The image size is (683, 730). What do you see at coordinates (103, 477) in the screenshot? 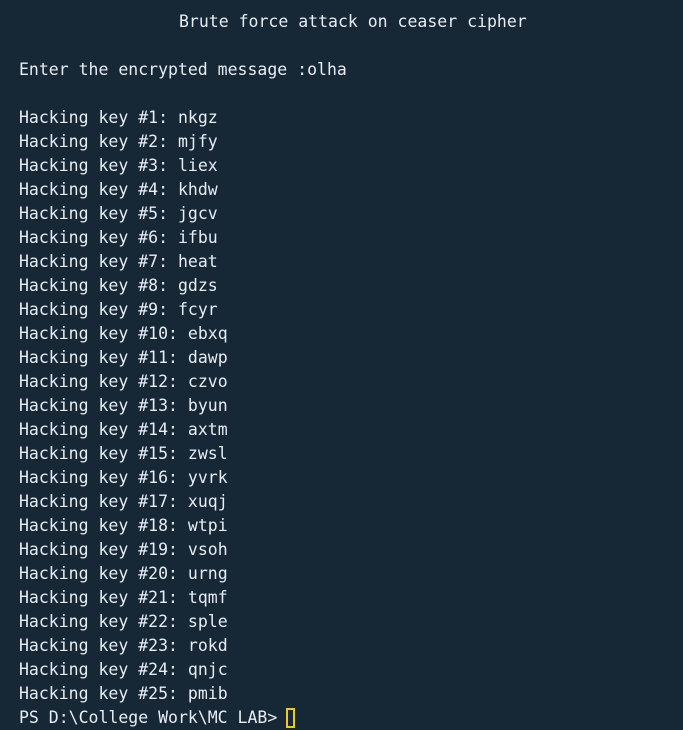
I see `result-key-label: Hacking key #16:` at bounding box center [103, 477].